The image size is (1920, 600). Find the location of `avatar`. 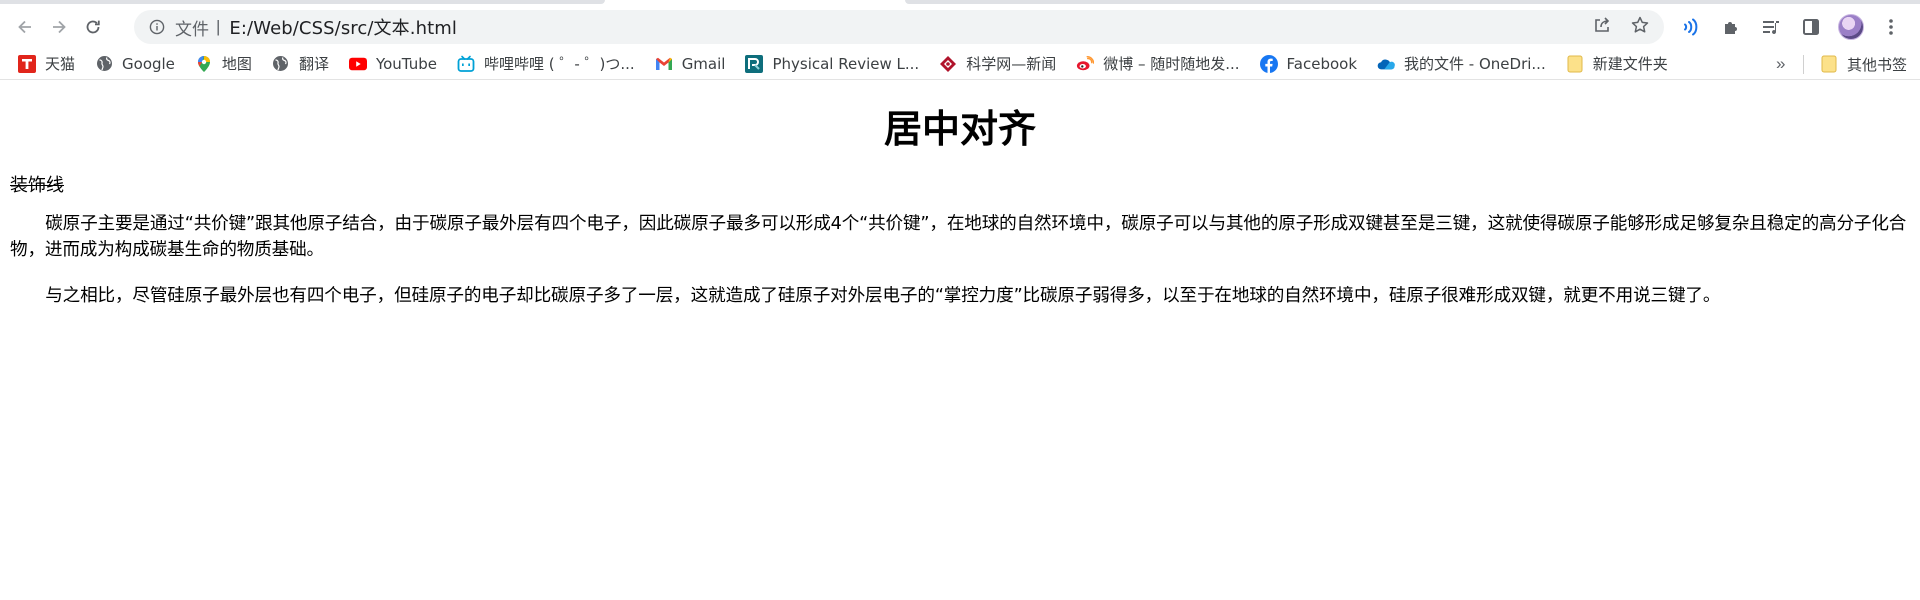

avatar is located at coordinates (1851, 27).